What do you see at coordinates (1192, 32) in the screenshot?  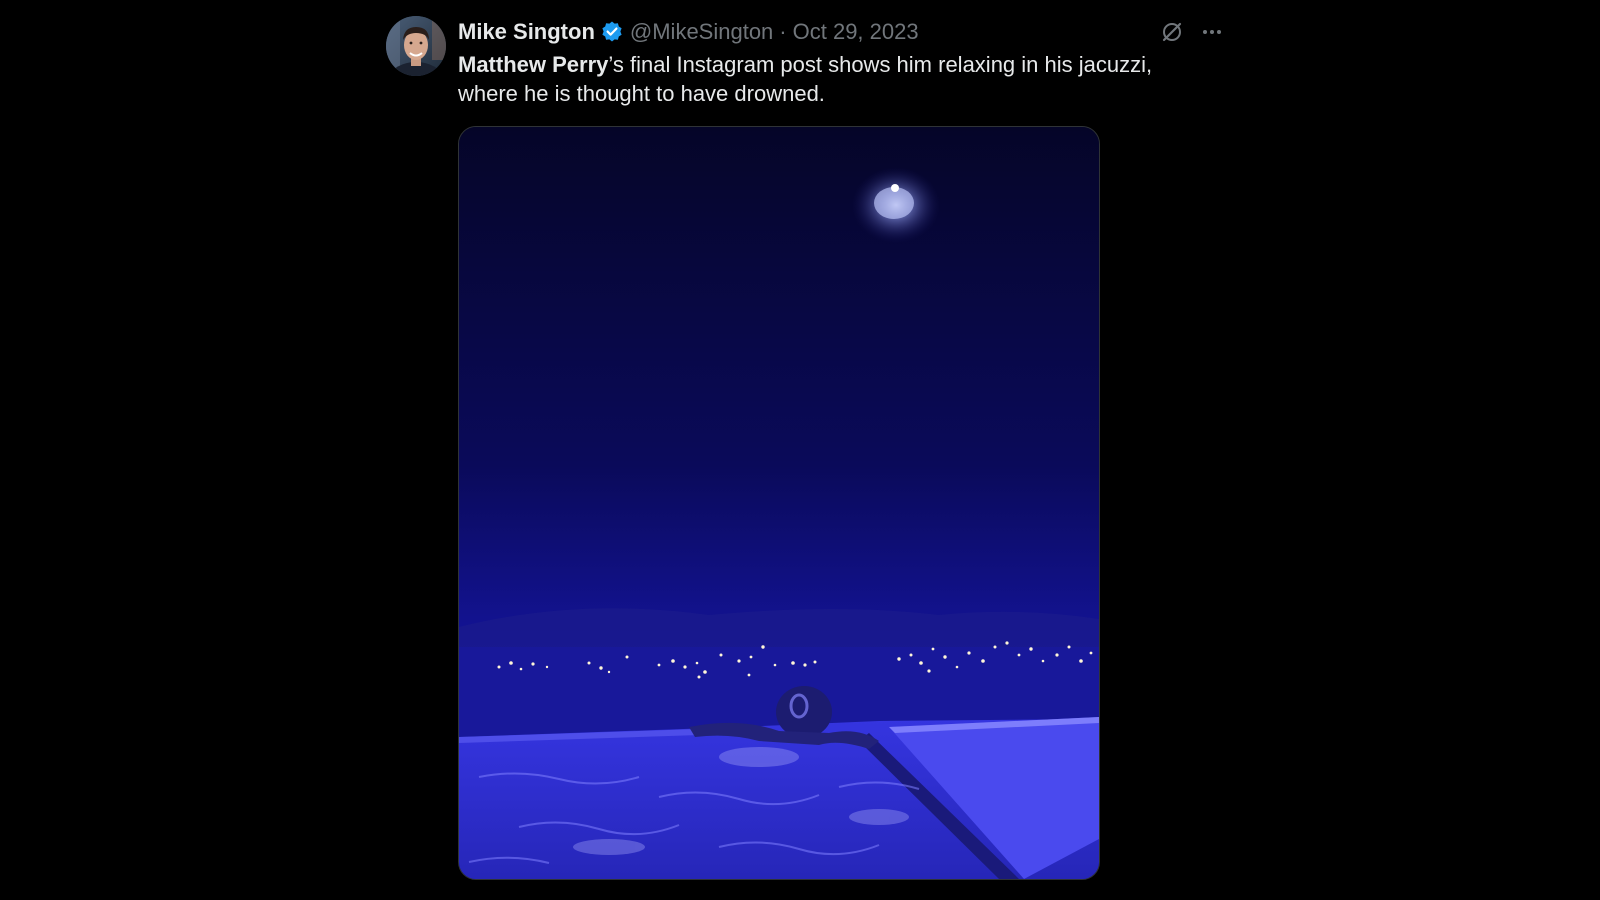 I see `header-actions` at bounding box center [1192, 32].